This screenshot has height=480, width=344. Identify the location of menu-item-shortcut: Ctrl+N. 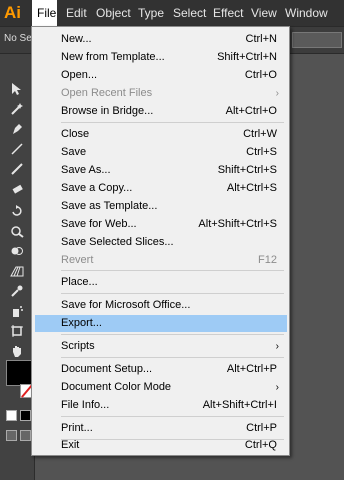
(261, 39).